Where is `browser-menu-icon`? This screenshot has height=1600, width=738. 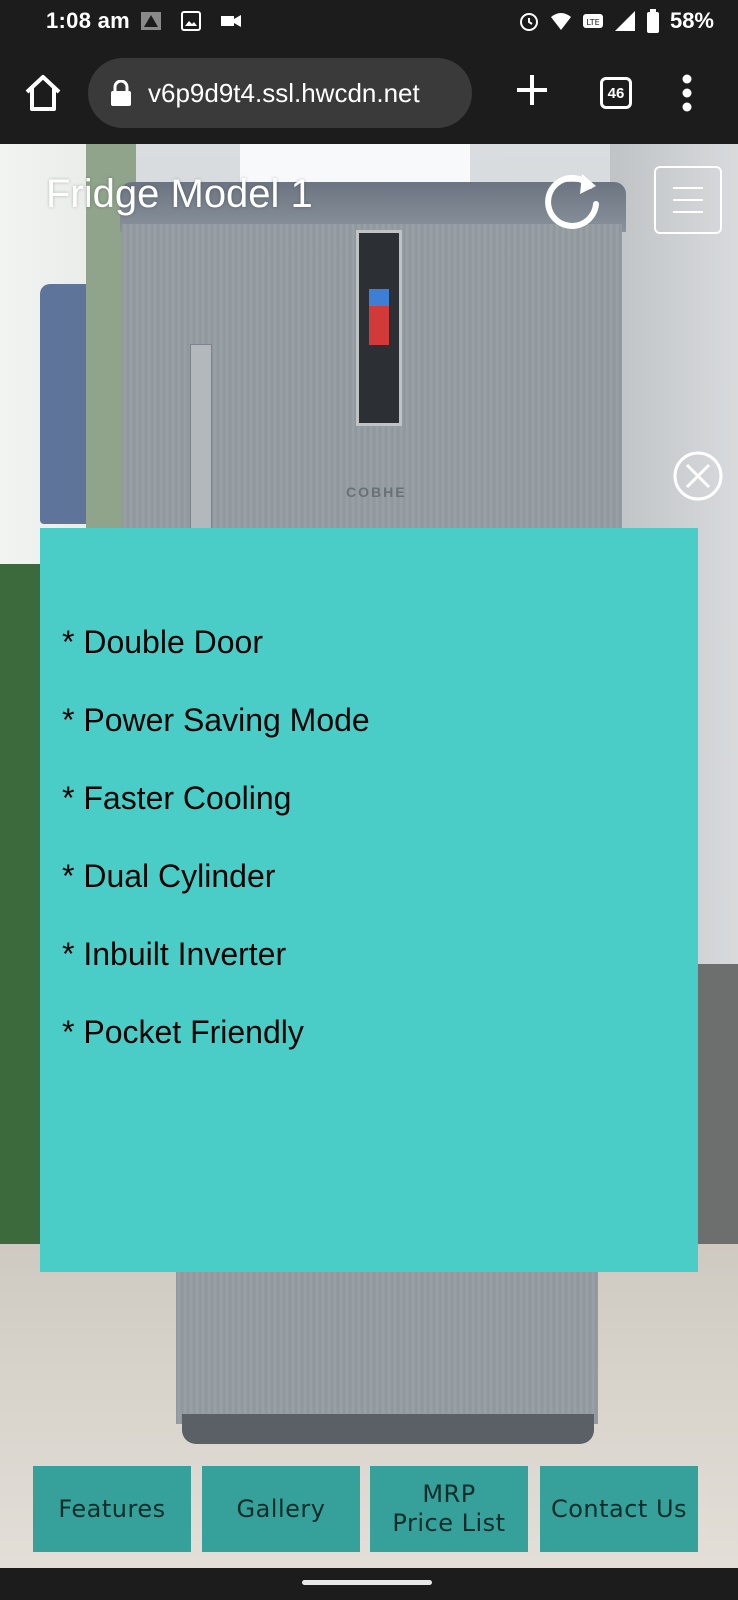 browser-menu-icon is located at coordinates (687, 93).